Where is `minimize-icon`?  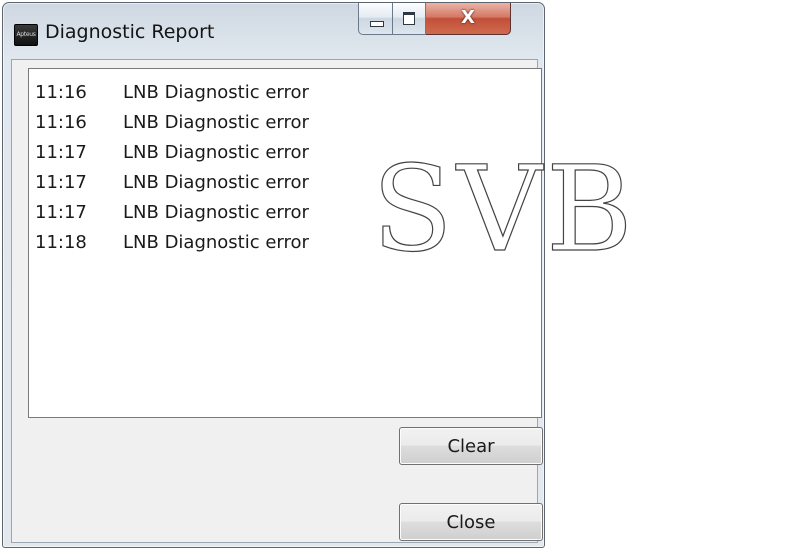 minimize-icon is located at coordinates (377, 24).